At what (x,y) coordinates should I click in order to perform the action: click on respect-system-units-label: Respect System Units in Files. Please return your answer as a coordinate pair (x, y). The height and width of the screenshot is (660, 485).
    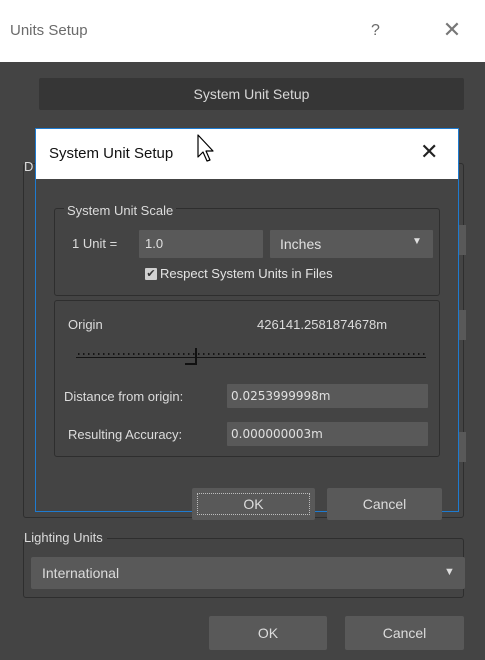
    Looking at the image, I should click on (246, 273).